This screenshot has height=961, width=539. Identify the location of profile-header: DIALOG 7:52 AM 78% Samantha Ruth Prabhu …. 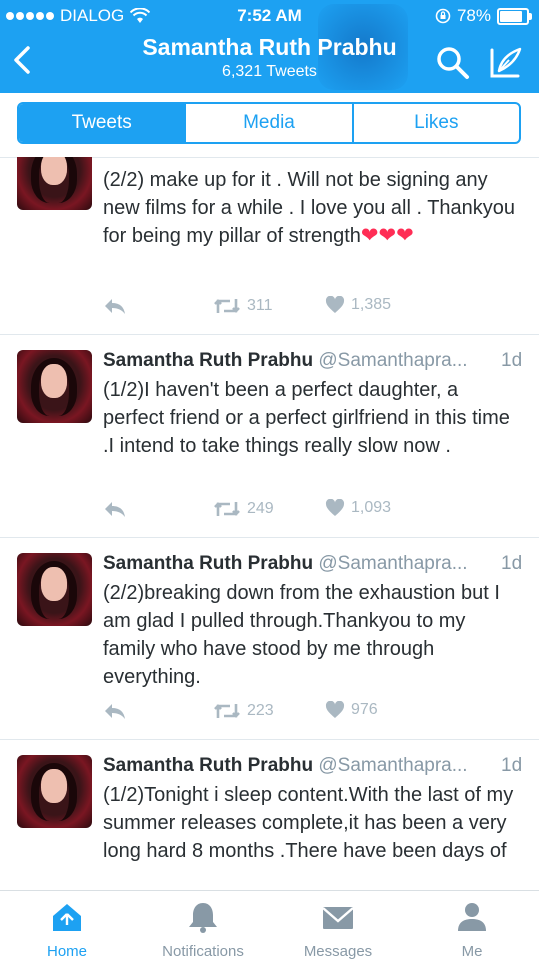
(269, 46).